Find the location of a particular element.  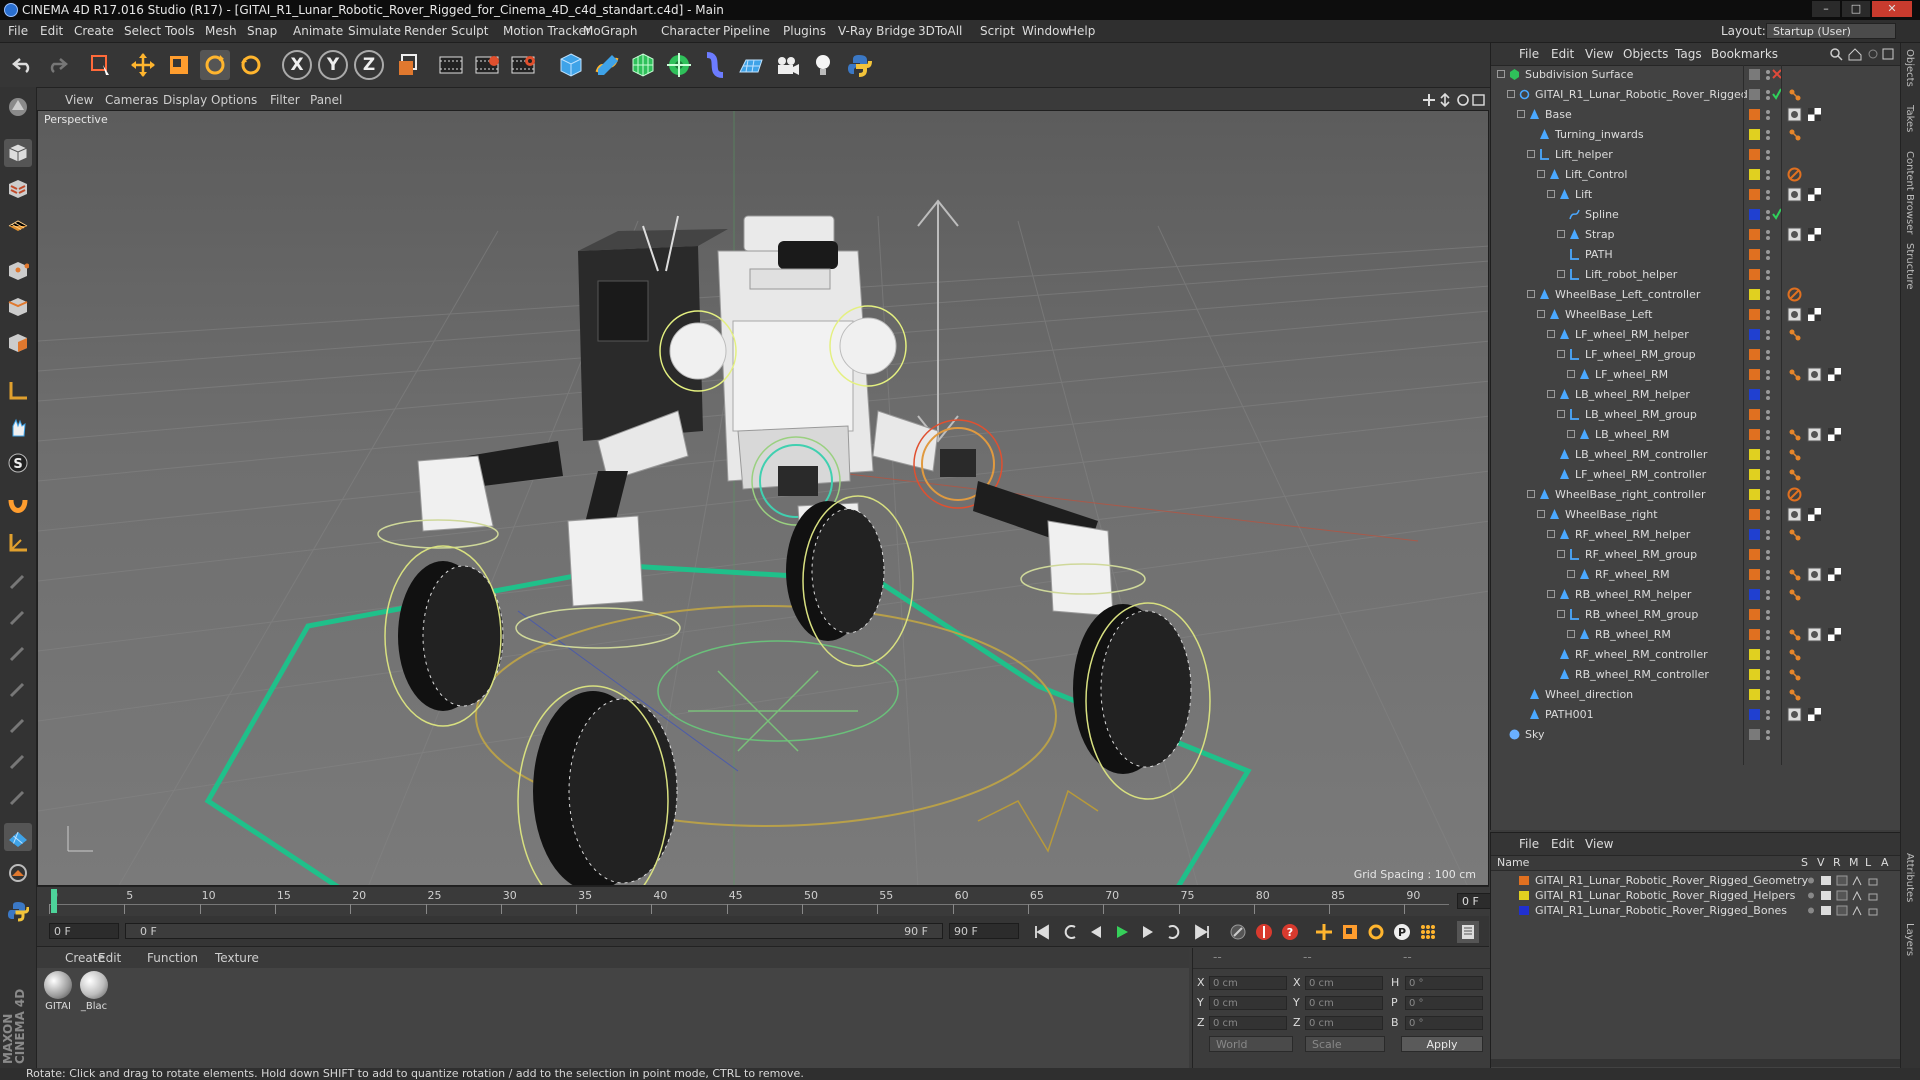

object-menu-edit: Edit is located at coordinates (1562, 54).